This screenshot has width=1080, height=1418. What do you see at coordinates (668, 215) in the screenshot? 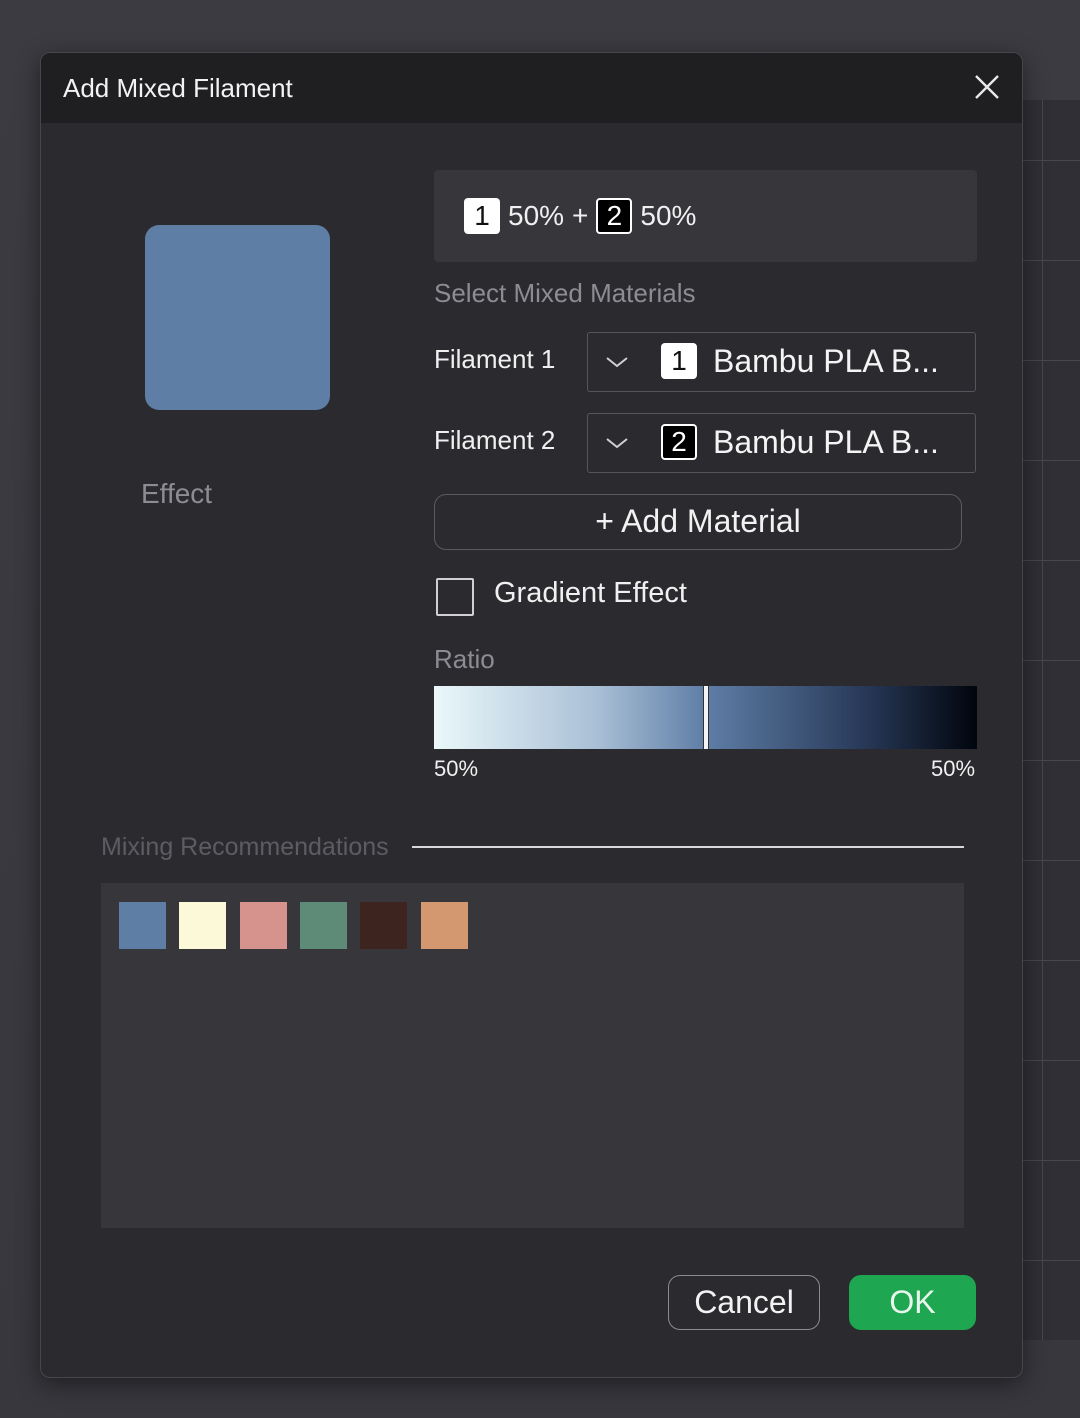
I see `filament-2-percent: 50%` at bounding box center [668, 215].